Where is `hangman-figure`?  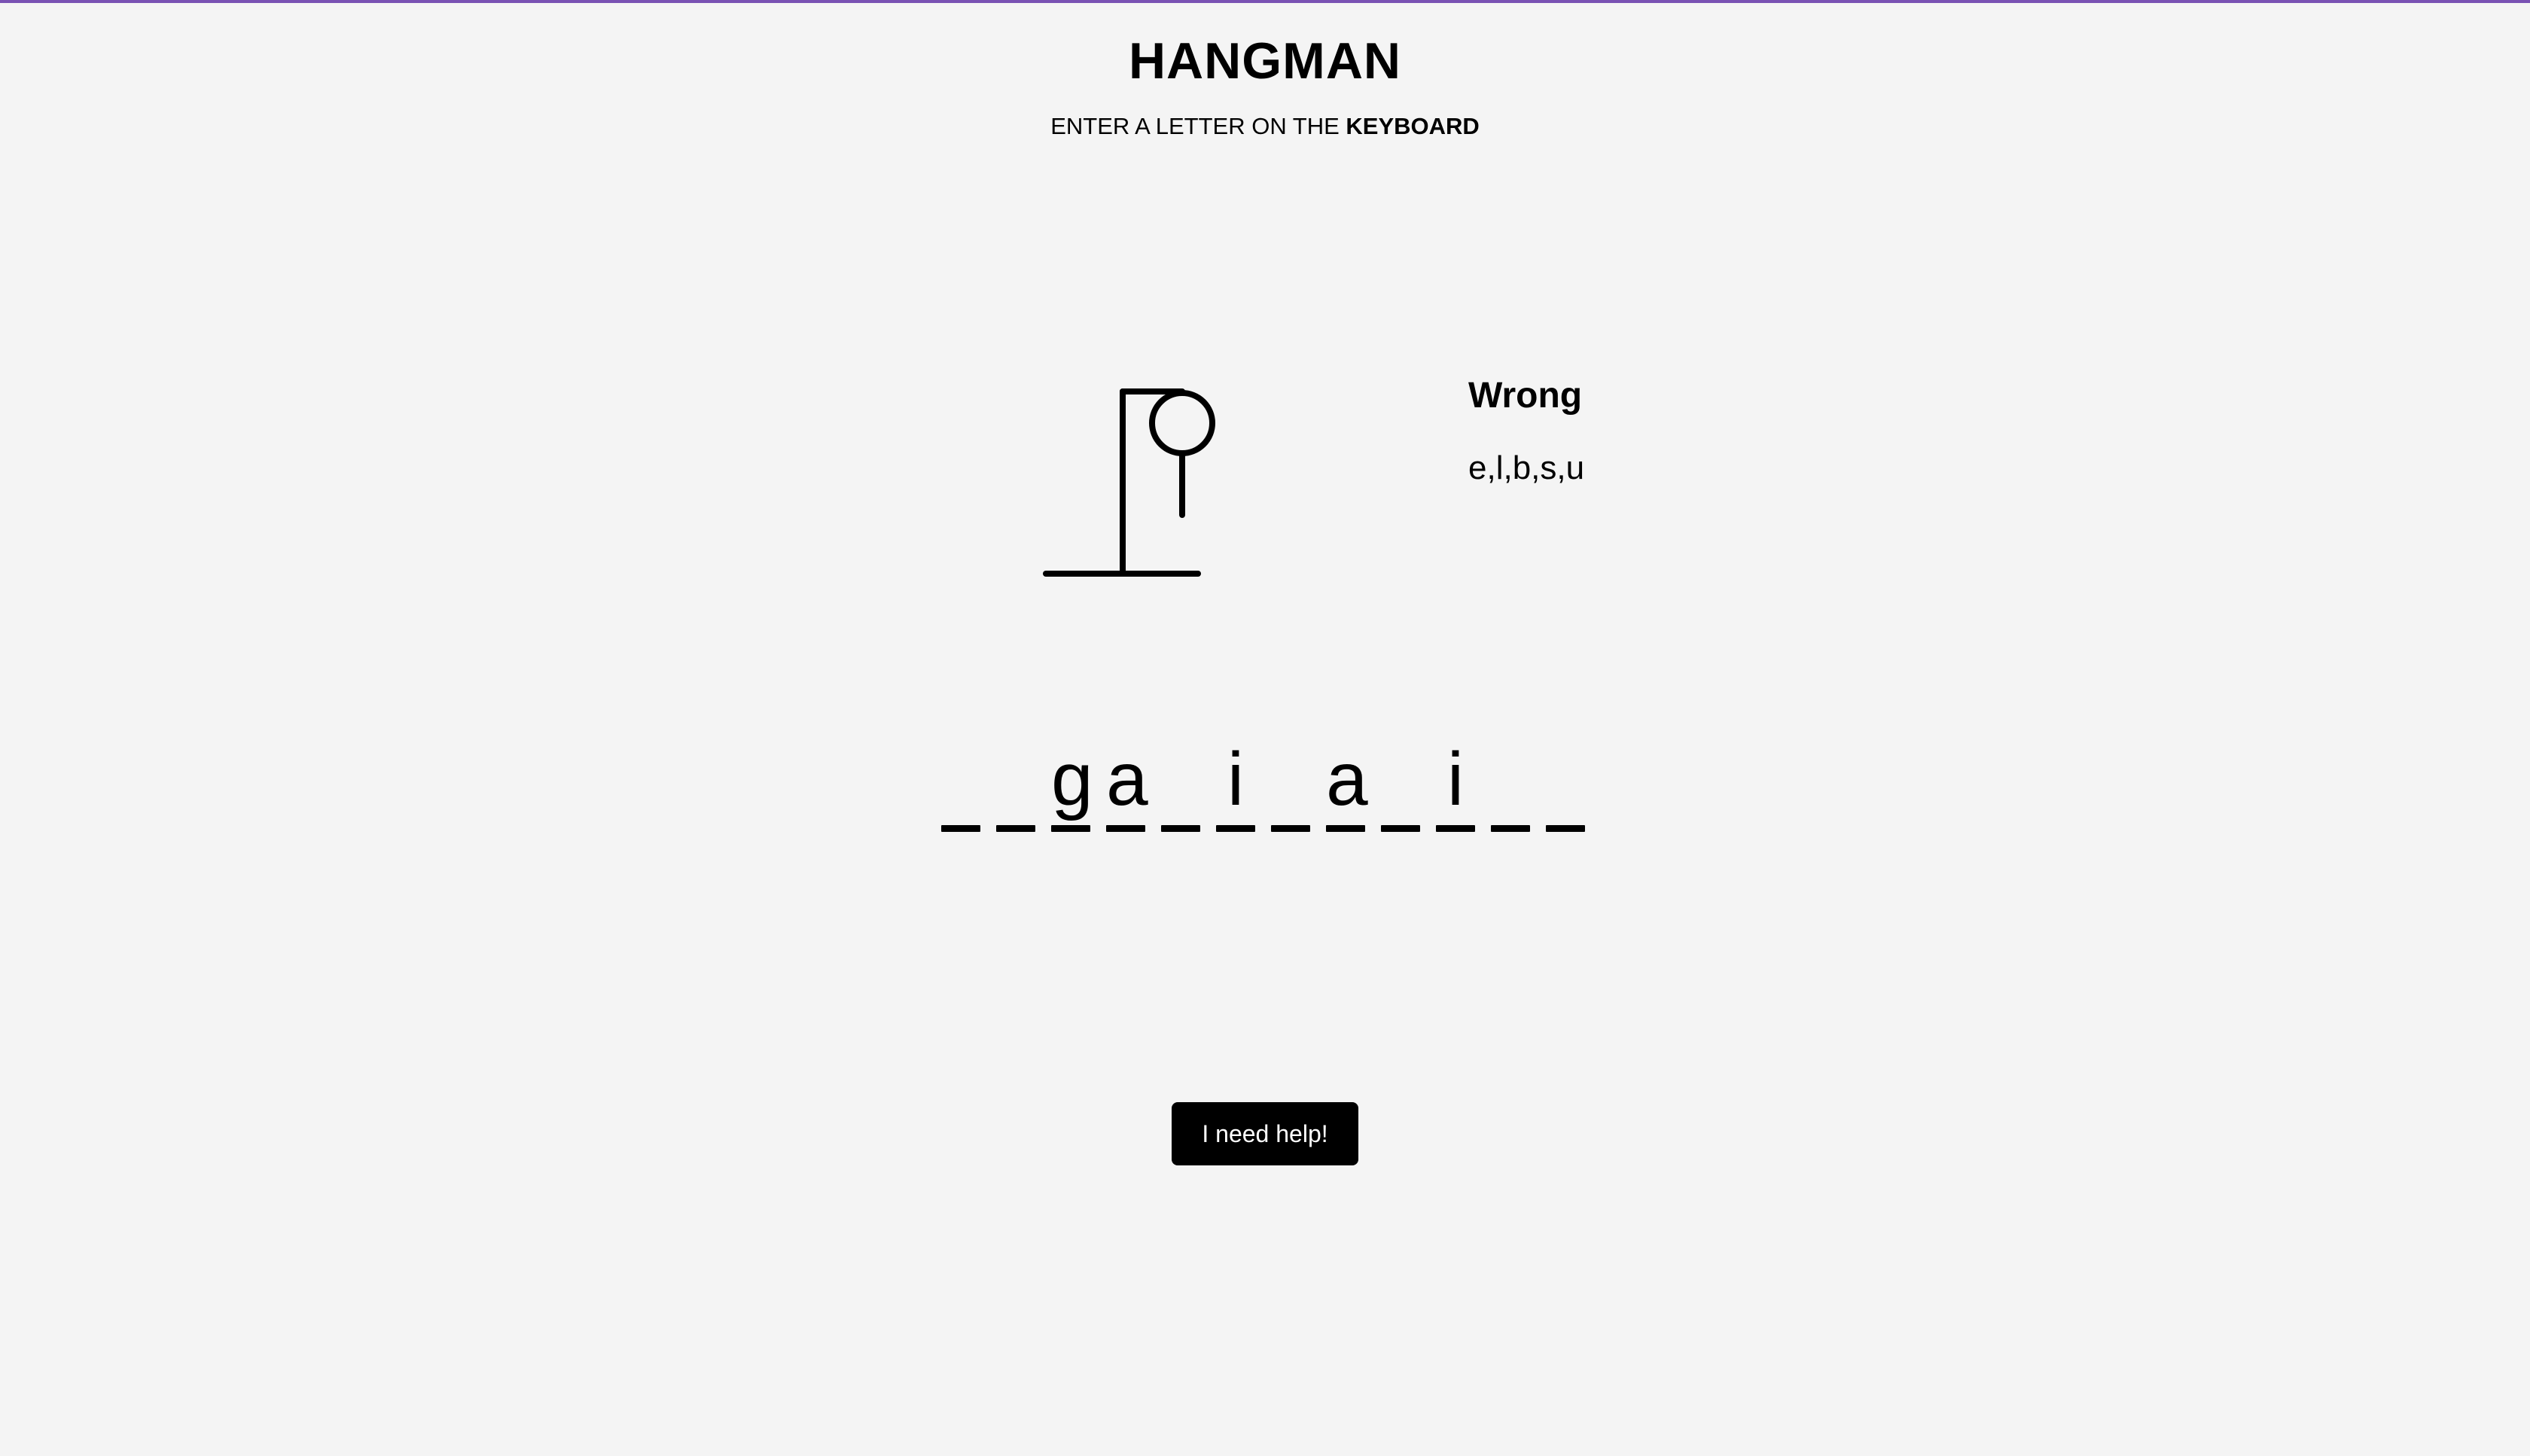 hangman-figure is located at coordinates (1129, 482).